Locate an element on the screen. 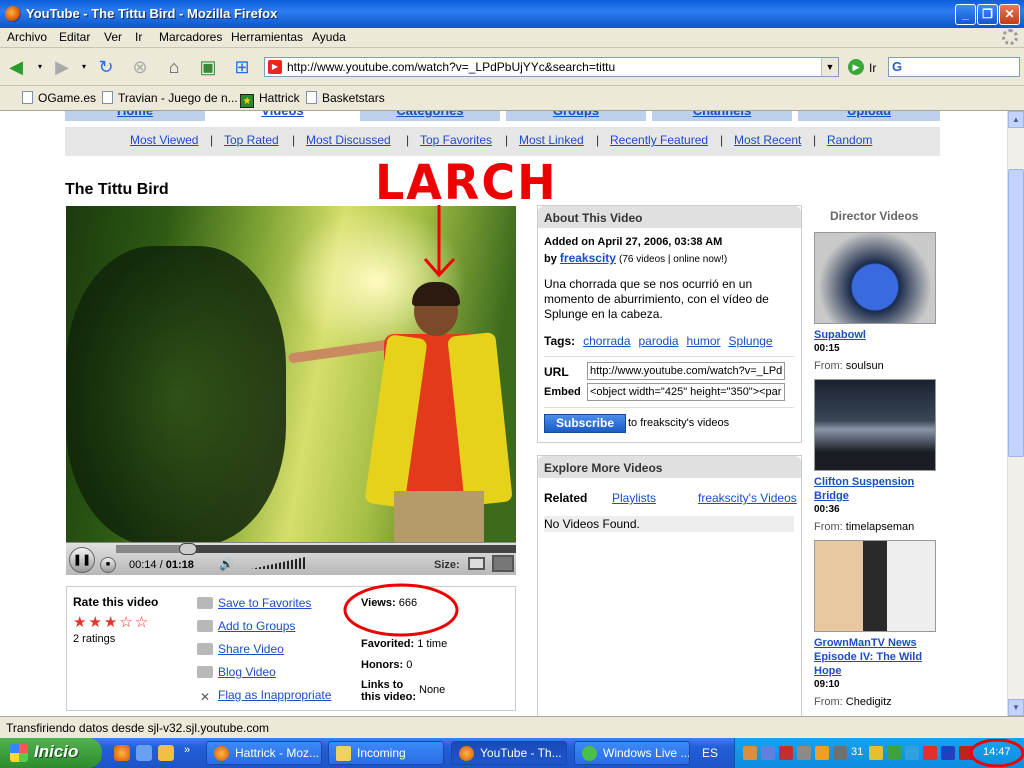 This screenshot has width=1024, height=768. bookmark-basketstars: Basketstars is located at coordinates (345, 98).